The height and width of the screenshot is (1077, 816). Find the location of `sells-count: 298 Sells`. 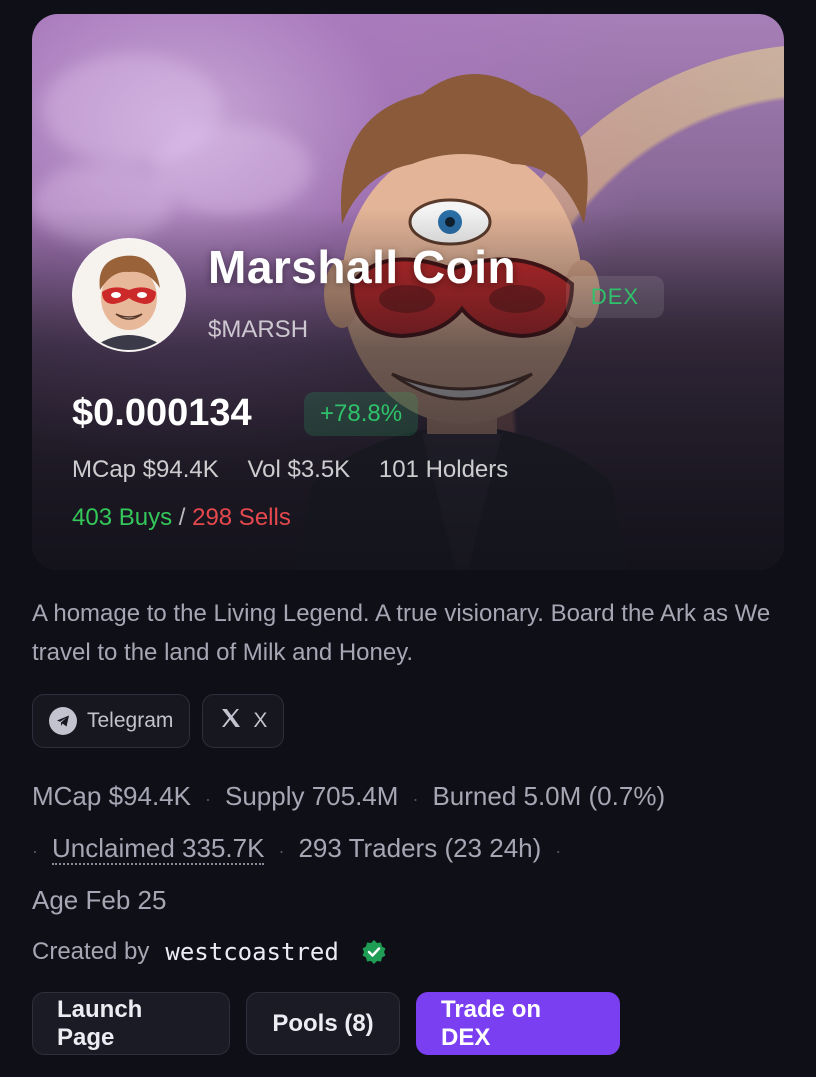

sells-count: 298 Sells is located at coordinates (241, 517).